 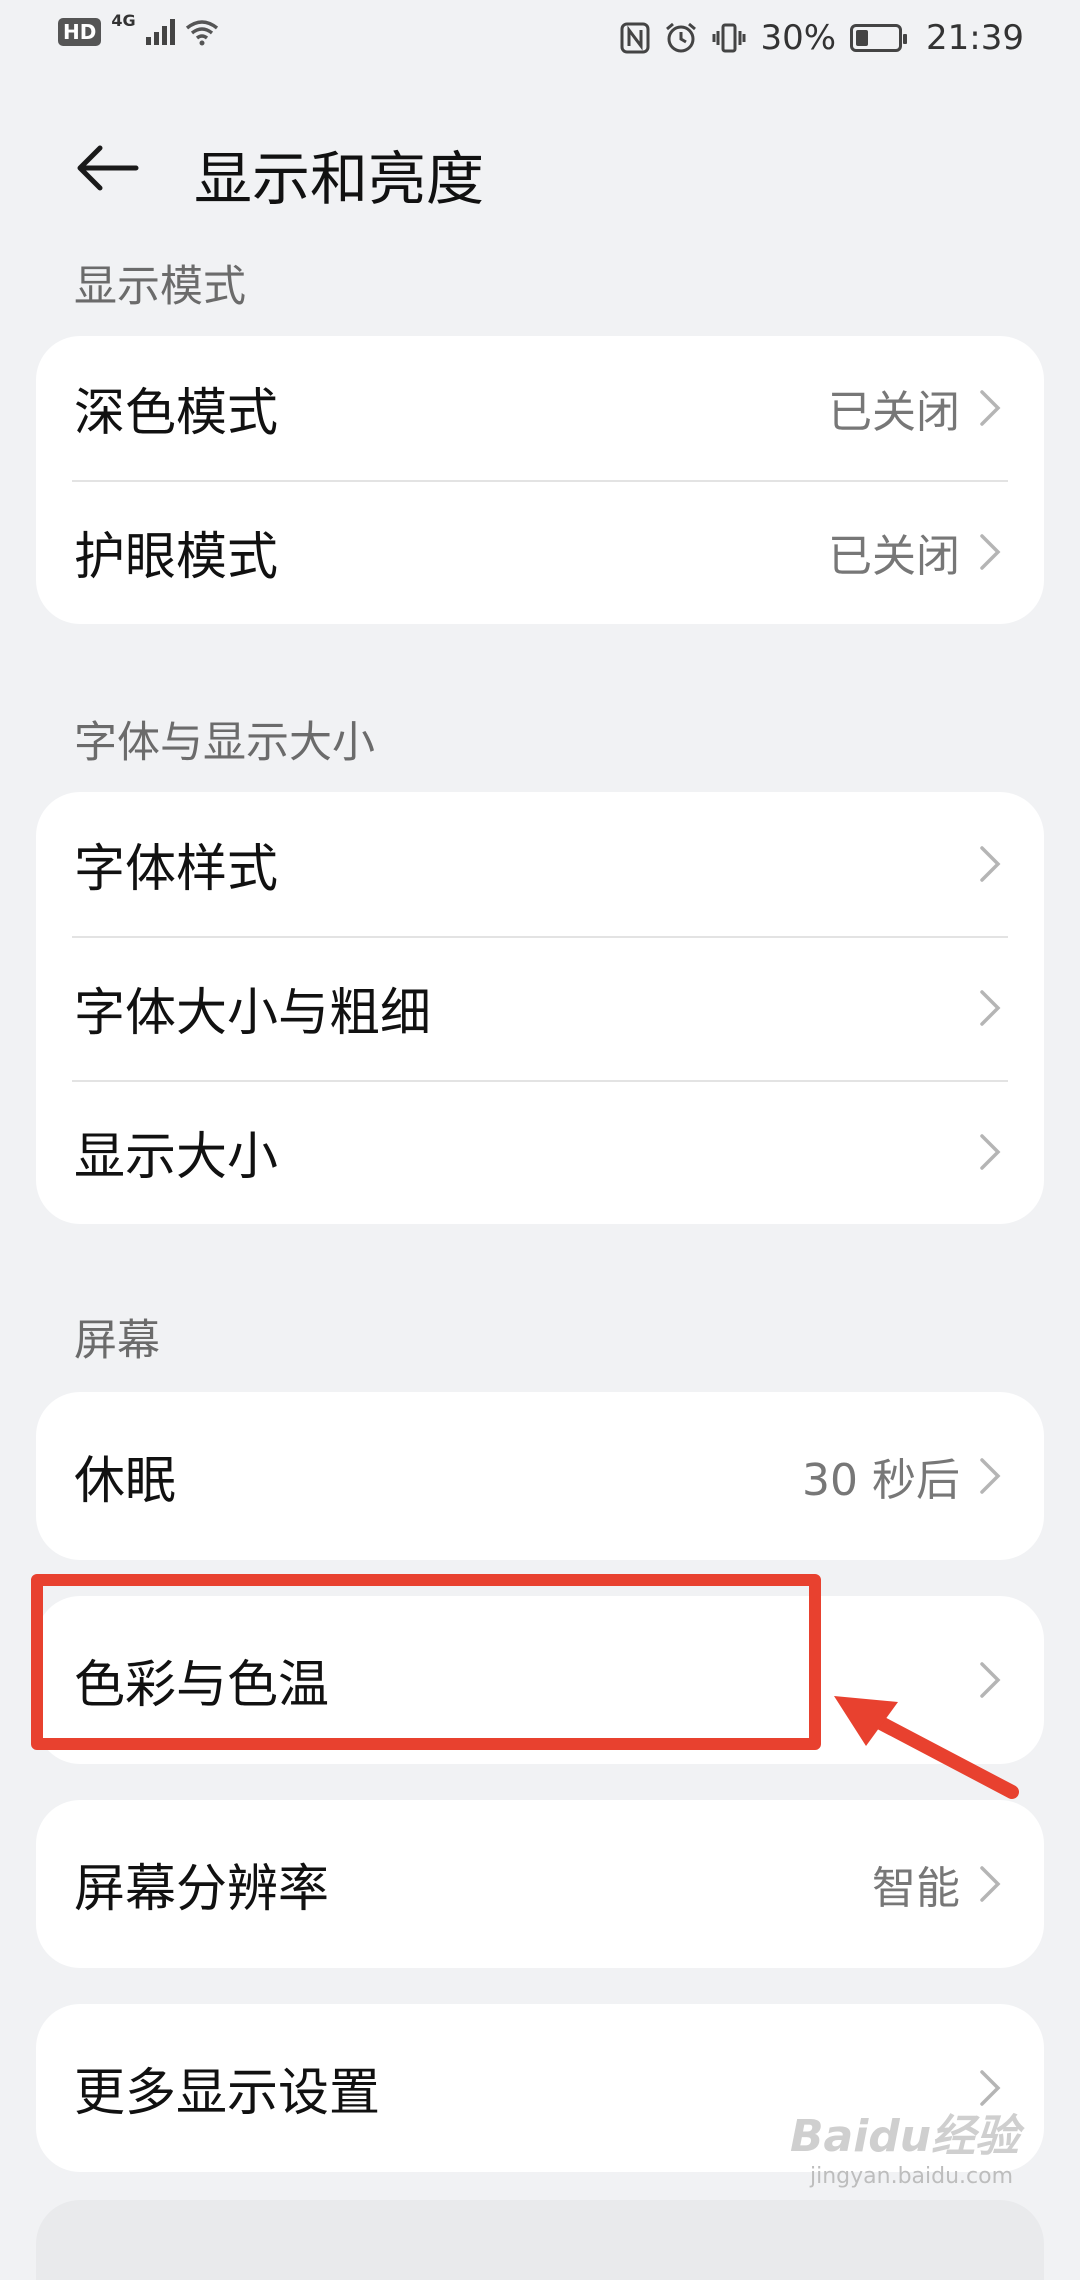 I want to click on setting-sleep: 休眠 30 秒后, so click(x=540, y=1476).